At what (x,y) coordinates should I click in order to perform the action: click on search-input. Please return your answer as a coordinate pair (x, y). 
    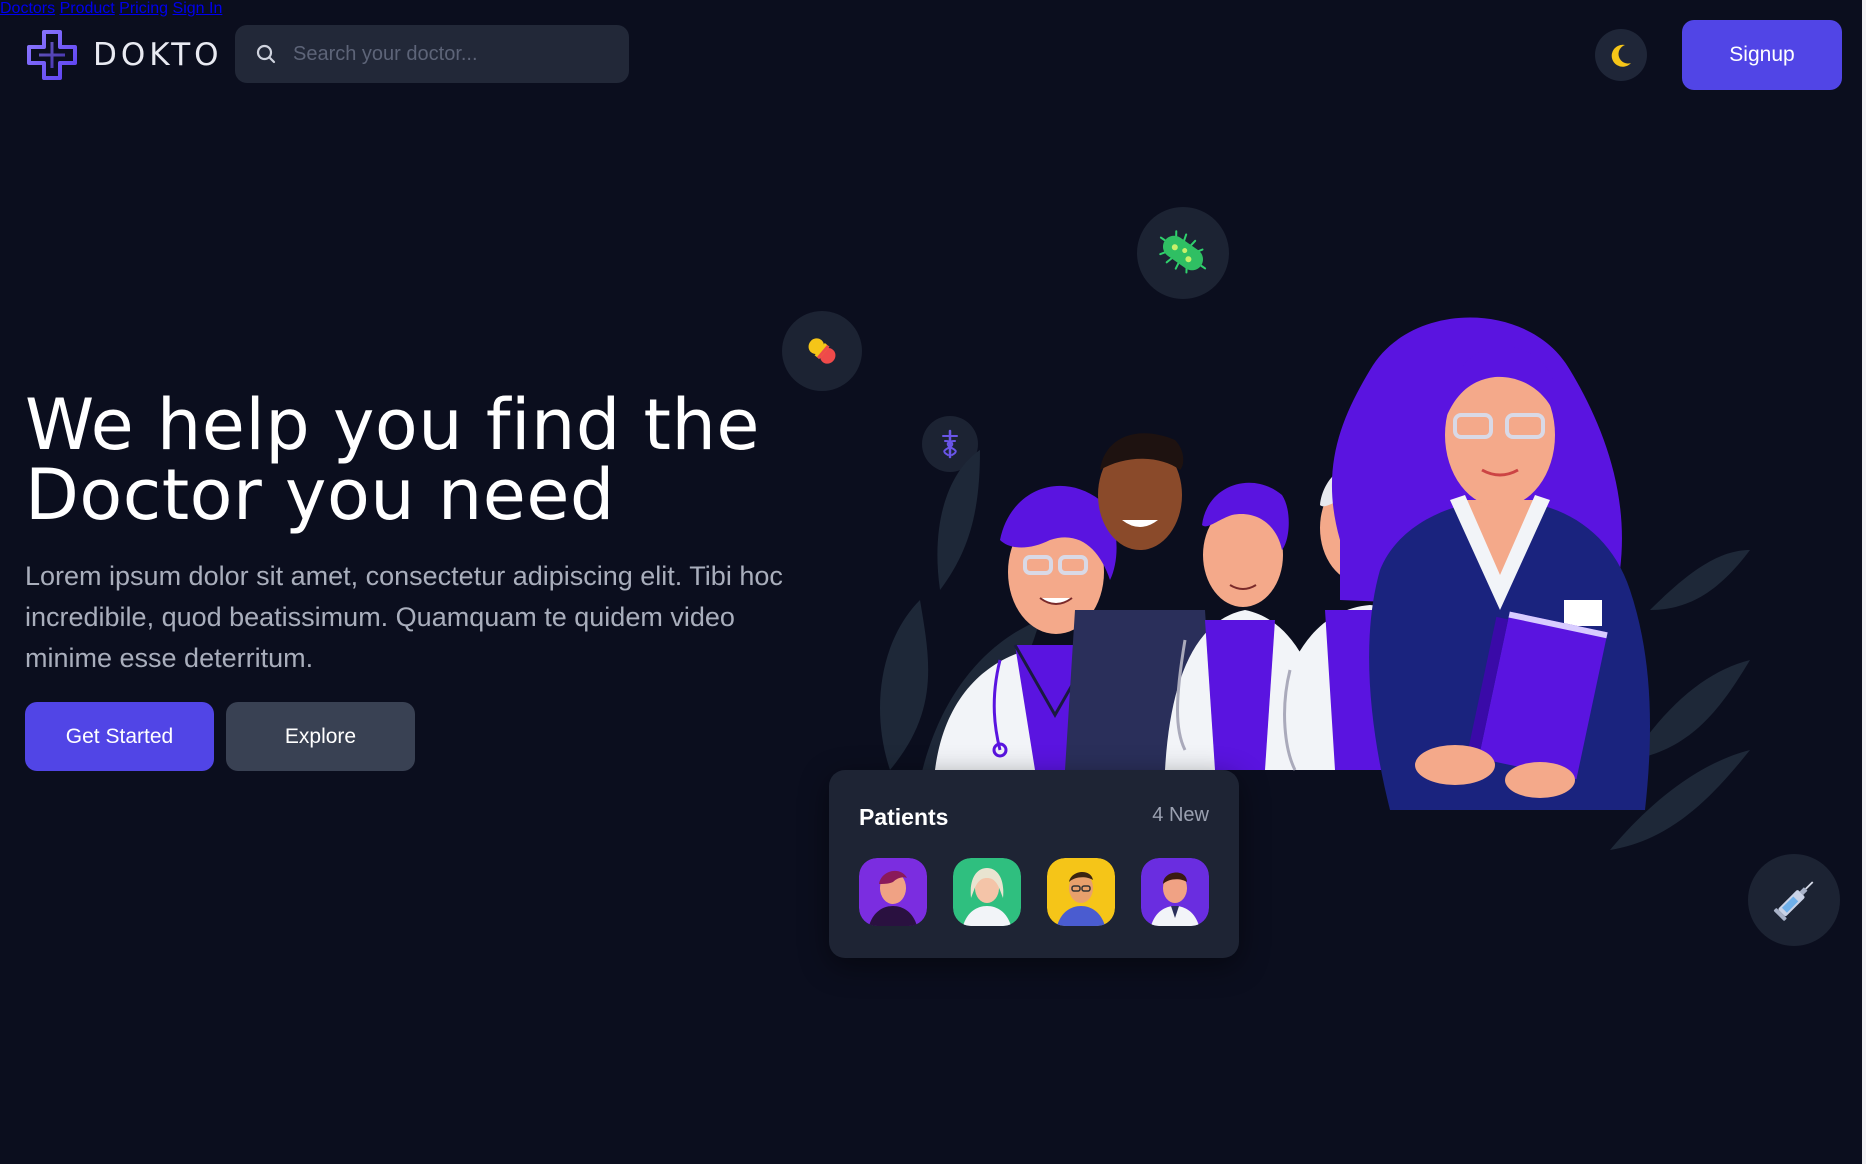
    Looking at the image, I should click on (453, 54).